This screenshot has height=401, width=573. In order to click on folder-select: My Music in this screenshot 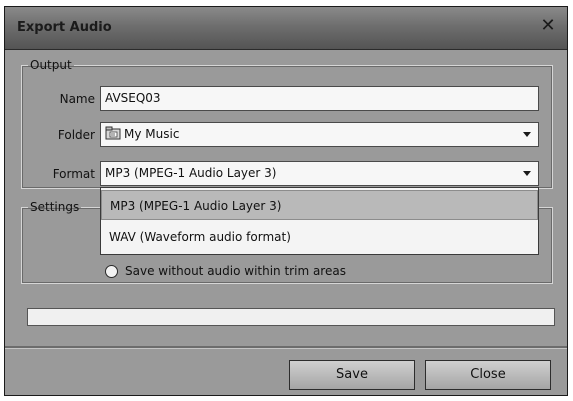, I will do `click(319, 134)`.